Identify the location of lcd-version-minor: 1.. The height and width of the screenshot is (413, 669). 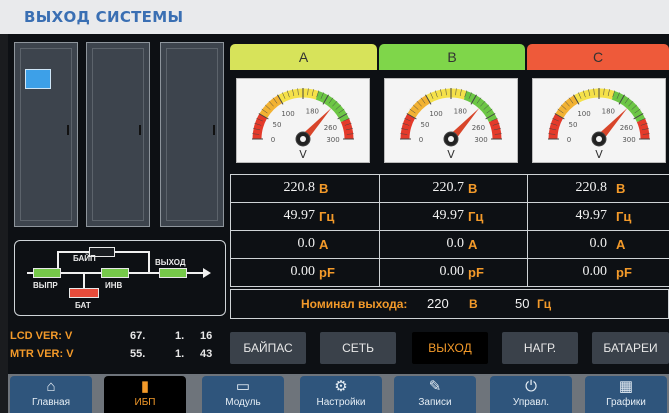
(180, 336).